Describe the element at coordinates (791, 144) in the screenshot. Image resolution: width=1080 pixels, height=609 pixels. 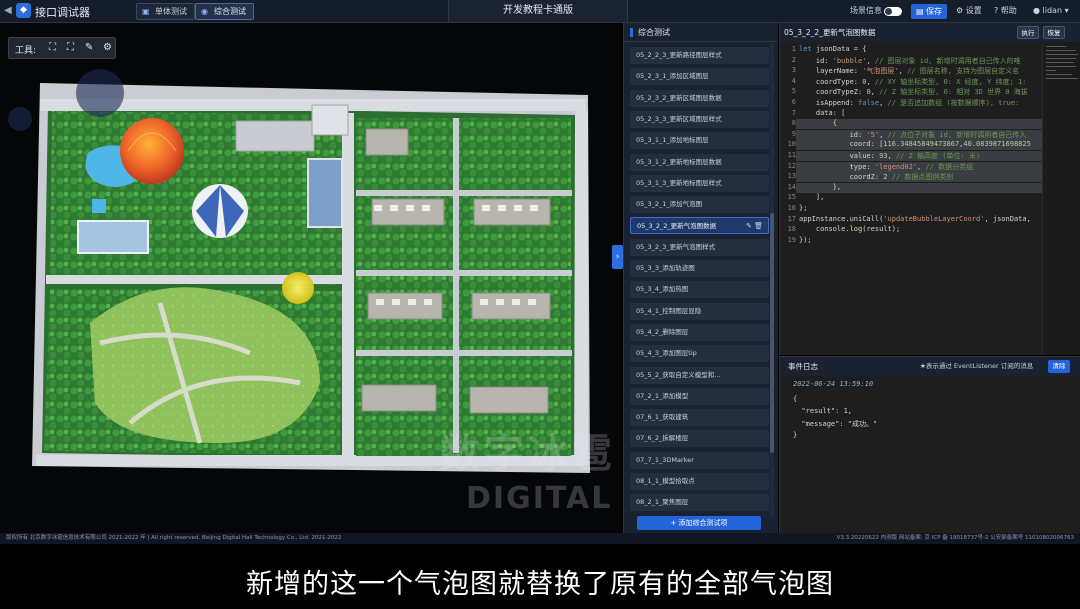
I see `line-number: 10` at that location.